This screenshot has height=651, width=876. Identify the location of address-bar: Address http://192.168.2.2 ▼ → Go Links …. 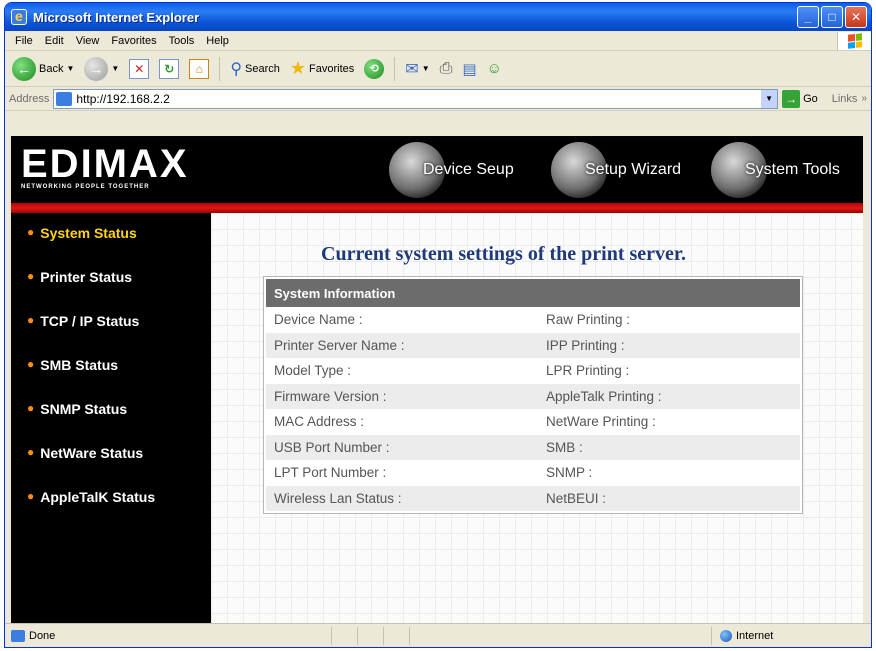
(438, 99).